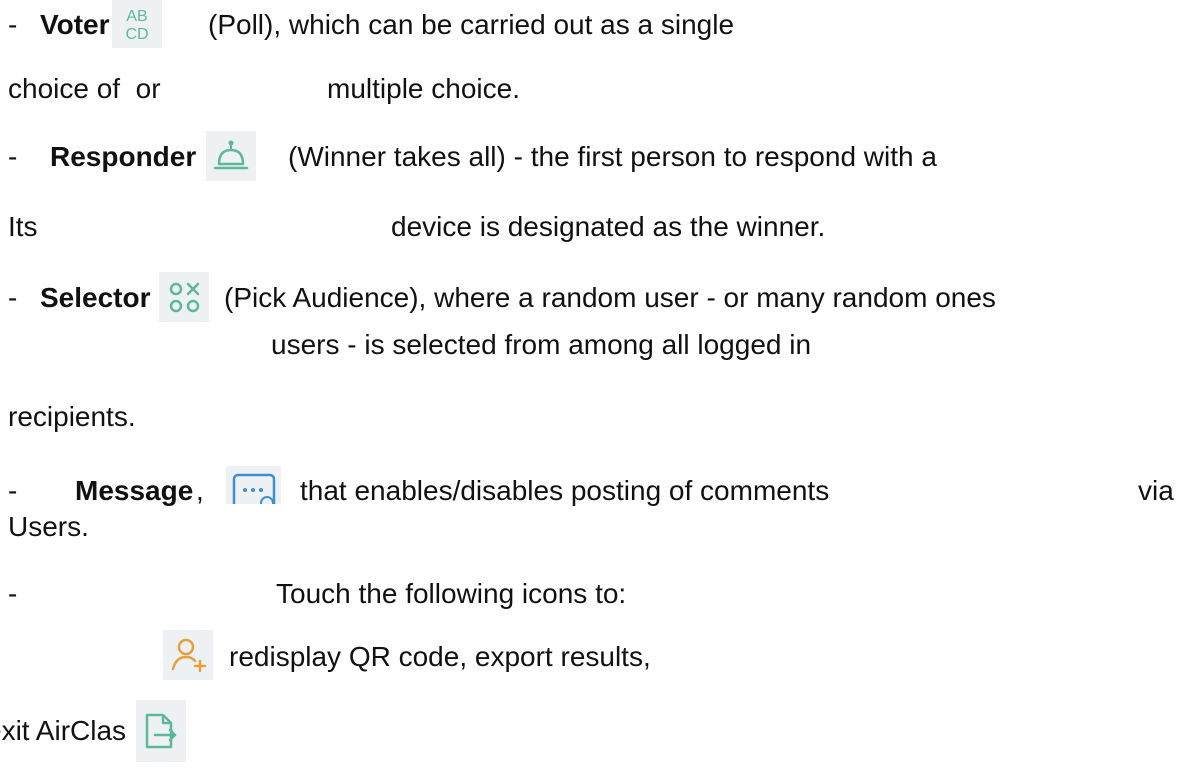  Describe the element at coordinates (451, 593) in the screenshot. I see `touch-instruction: Touch the following icons to:` at that location.